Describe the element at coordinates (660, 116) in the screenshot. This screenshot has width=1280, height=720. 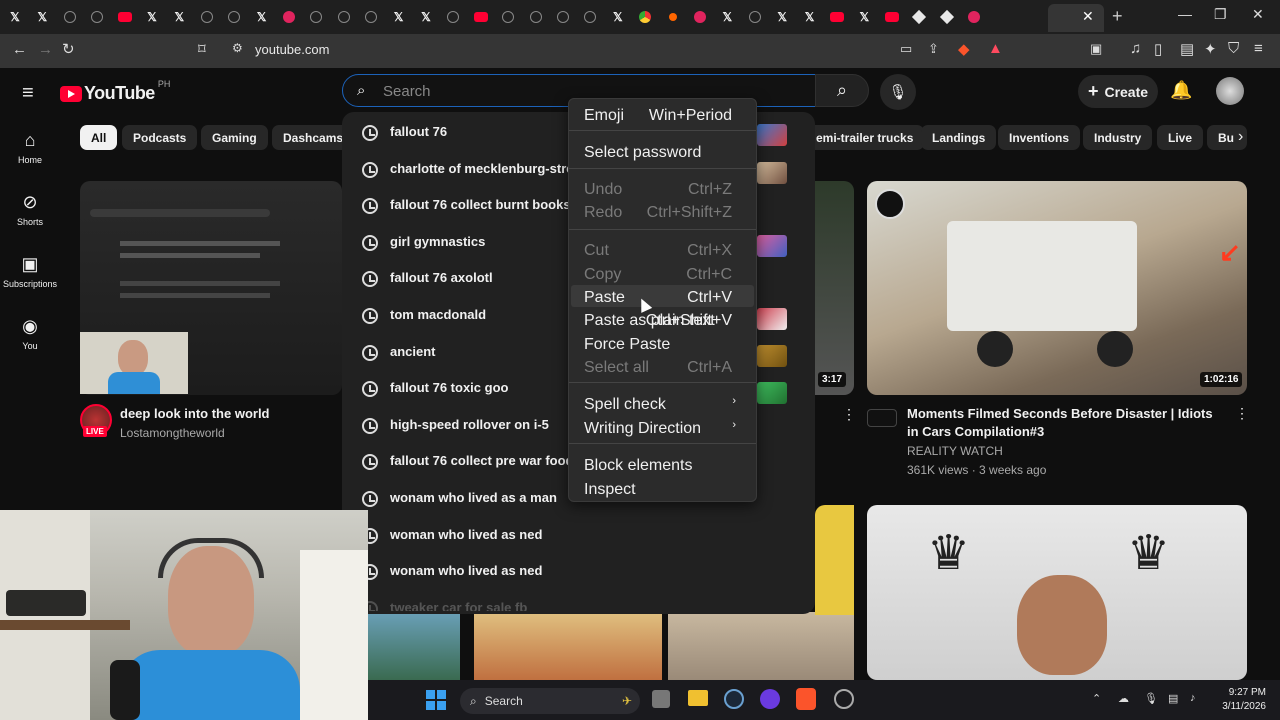
I see `menu-item-emoji: Emoji Win+Period` at that location.